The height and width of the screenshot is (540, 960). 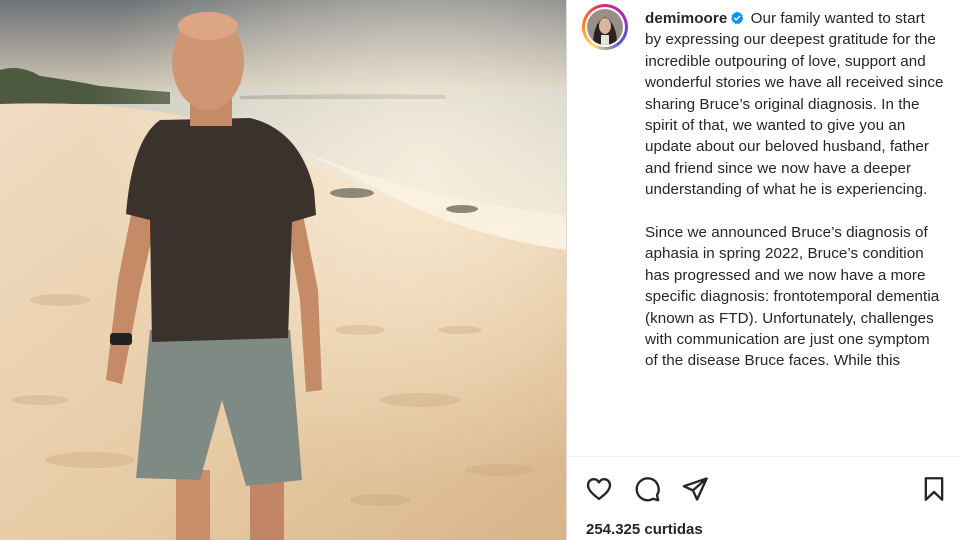 I want to click on actions-divider, so click(x=763, y=456).